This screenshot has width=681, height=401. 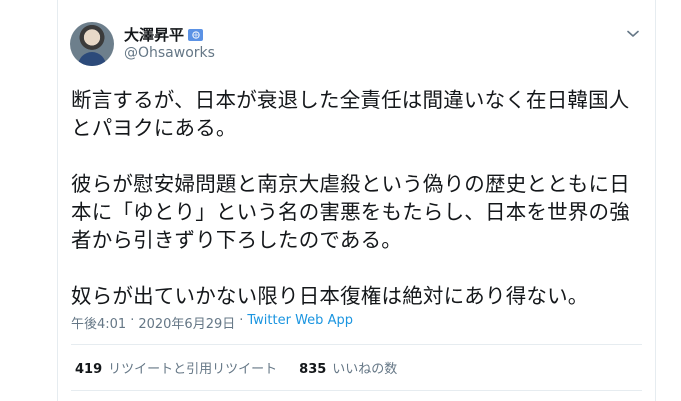 What do you see at coordinates (169, 53) in the screenshot?
I see `author-handle: @Ohsaworks` at bounding box center [169, 53].